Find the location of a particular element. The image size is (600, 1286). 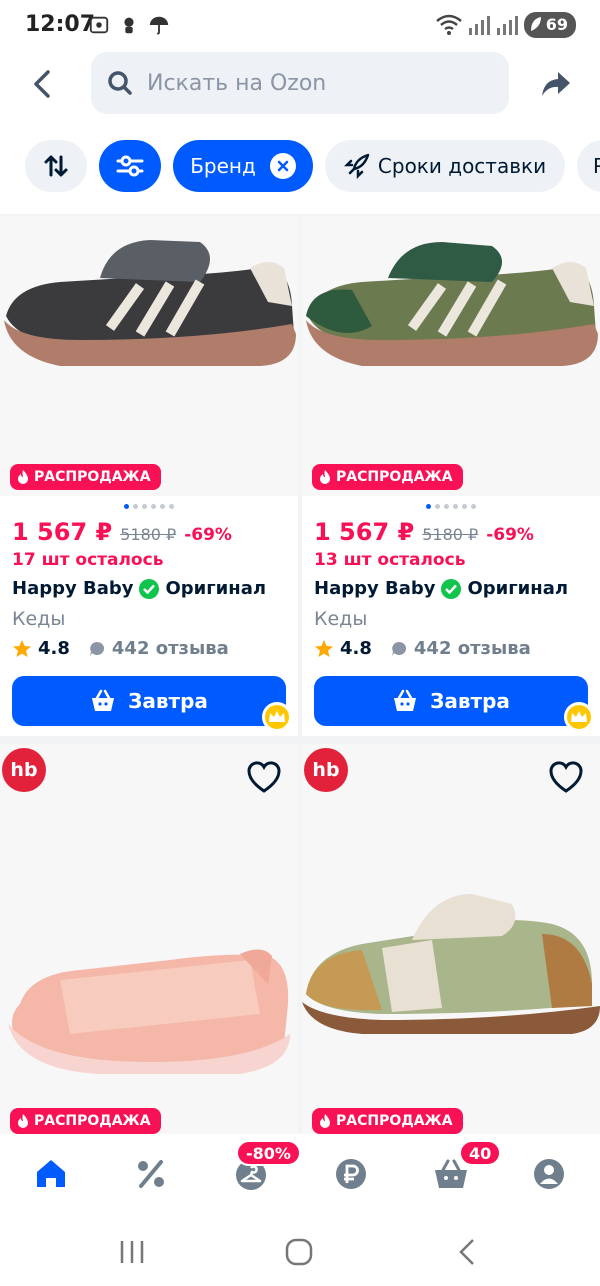

chevron-left-icon is located at coordinates (42, 84).